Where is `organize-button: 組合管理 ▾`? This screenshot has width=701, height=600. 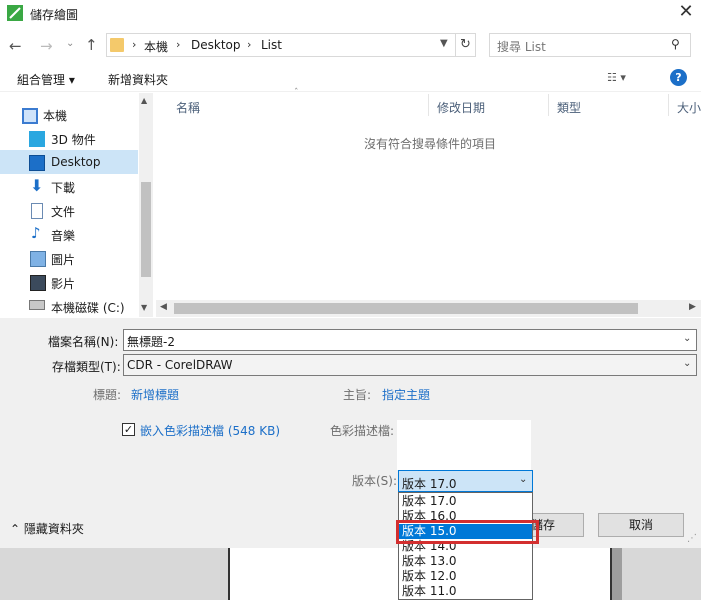 organize-button: 組合管理 ▾ is located at coordinates (46, 79).